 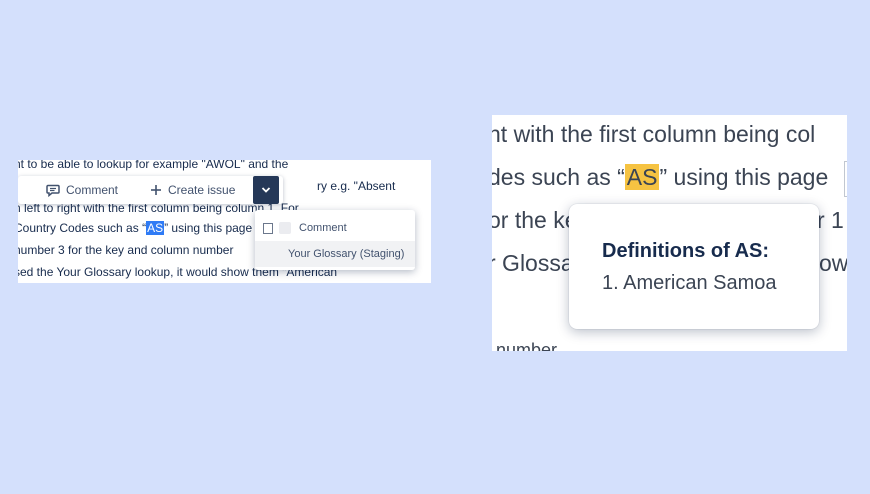 I want to click on glossary-definition-tooltip: Definitions of AS: 1. American Samoa, so click(x=694, y=266).